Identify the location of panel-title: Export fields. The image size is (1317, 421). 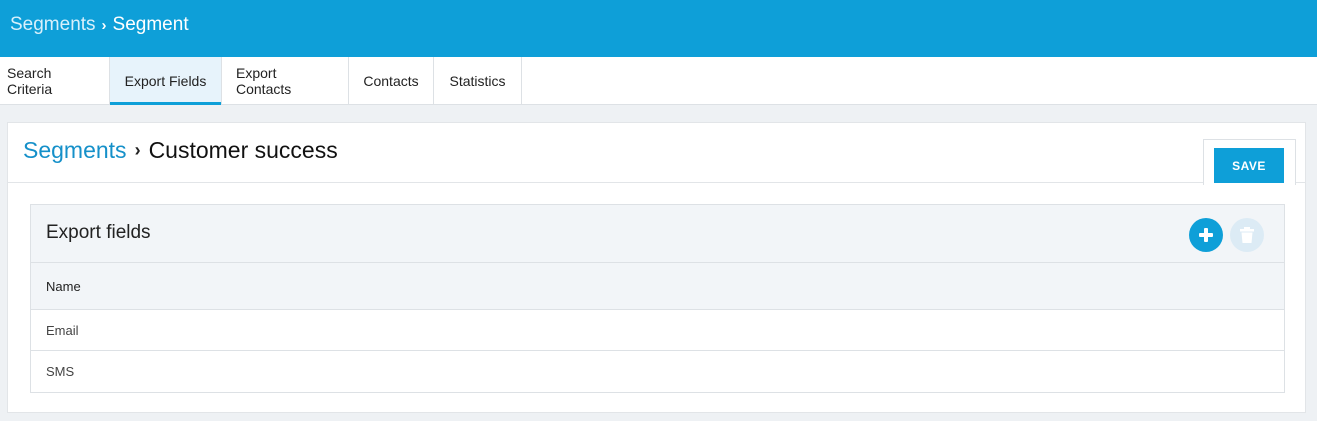
(98, 232).